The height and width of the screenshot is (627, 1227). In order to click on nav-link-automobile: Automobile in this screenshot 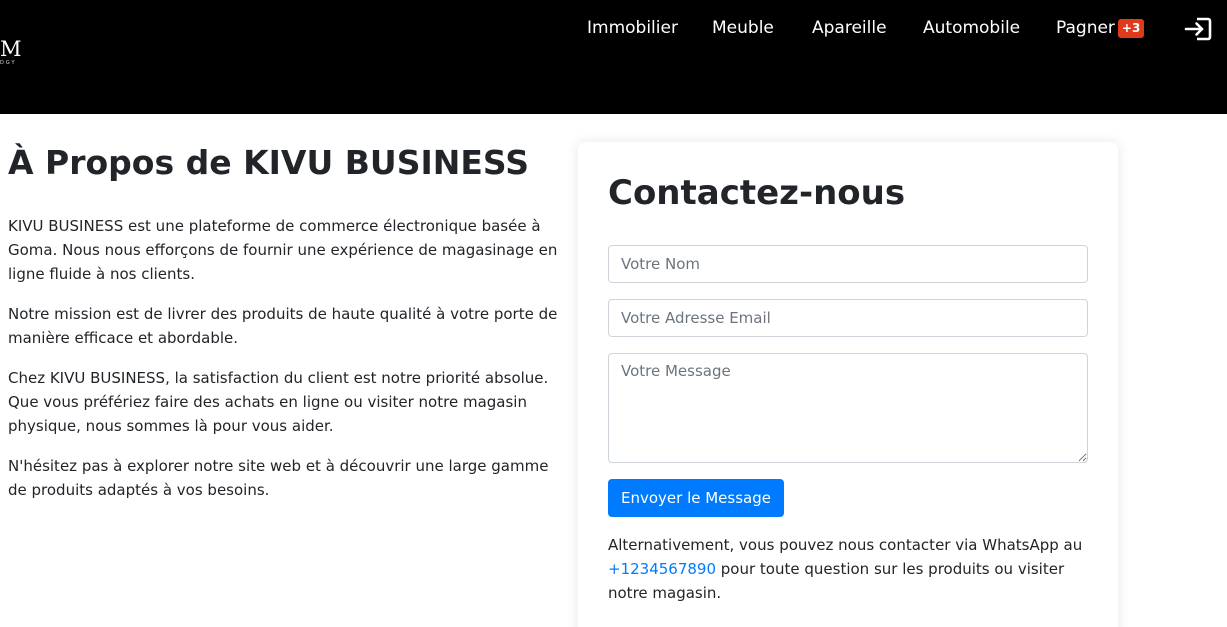, I will do `click(971, 28)`.